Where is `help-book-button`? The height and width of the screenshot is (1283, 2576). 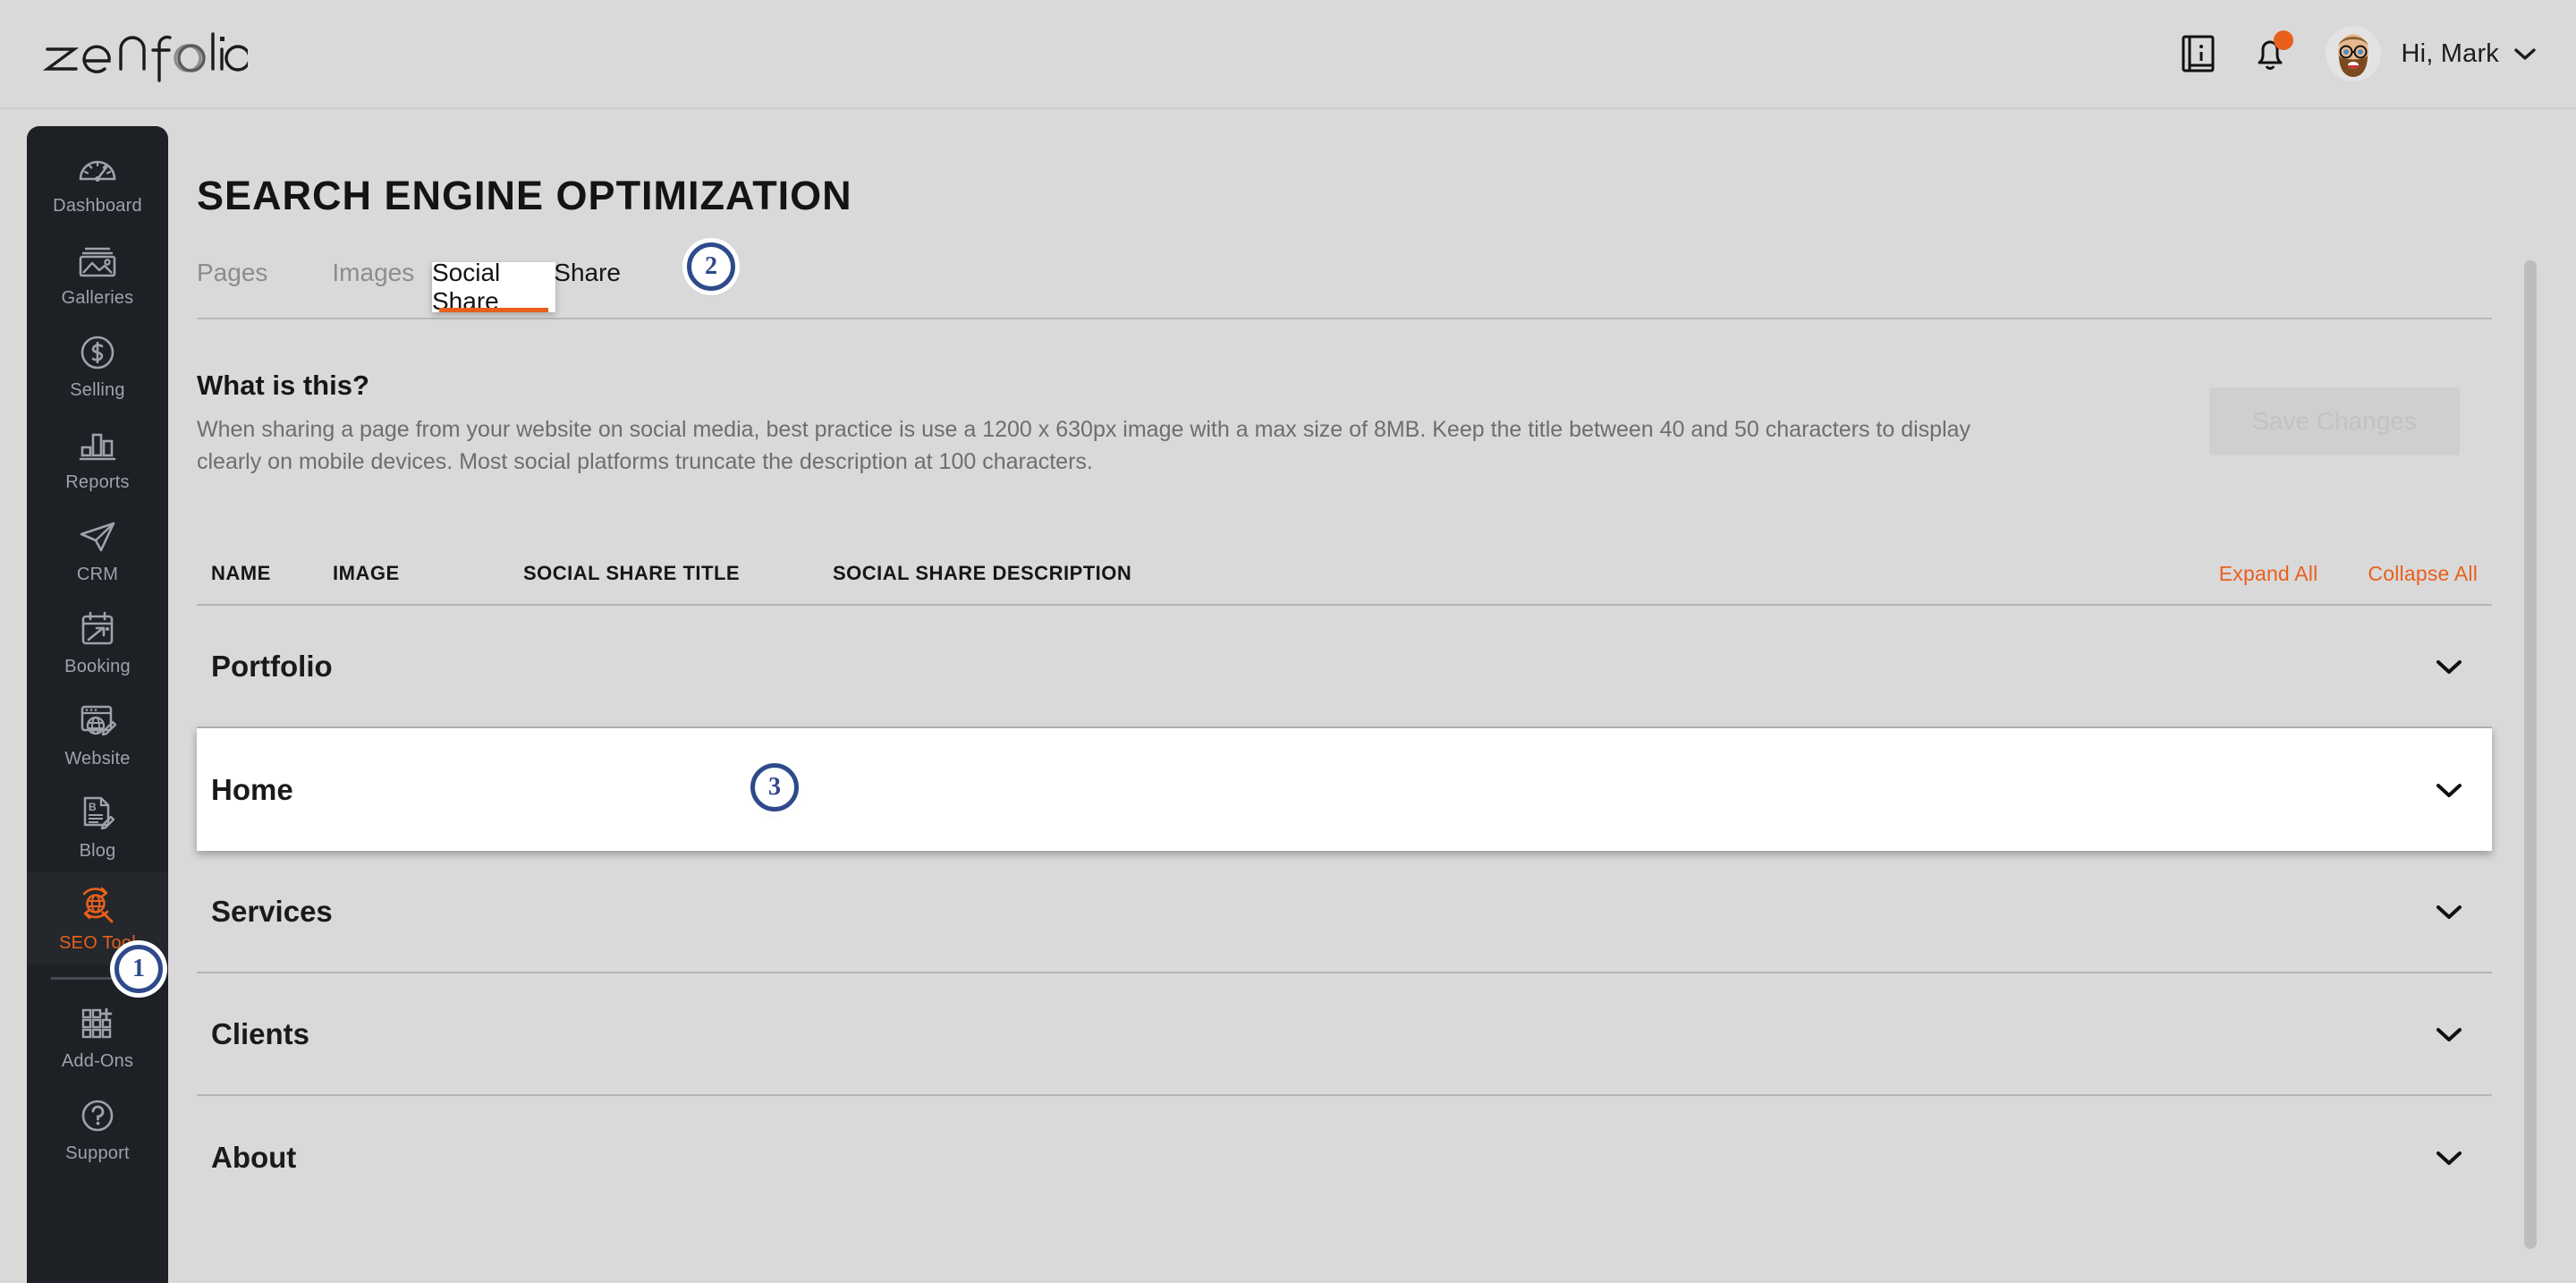
help-book-button is located at coordinates (2198, 53).